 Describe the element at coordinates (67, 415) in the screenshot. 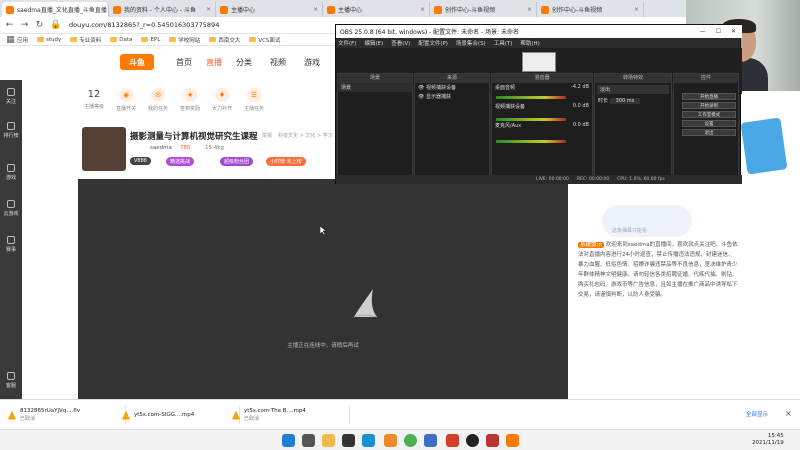

I see `download-item: 8132865rUaYjVq....flv 已取消` at that location.